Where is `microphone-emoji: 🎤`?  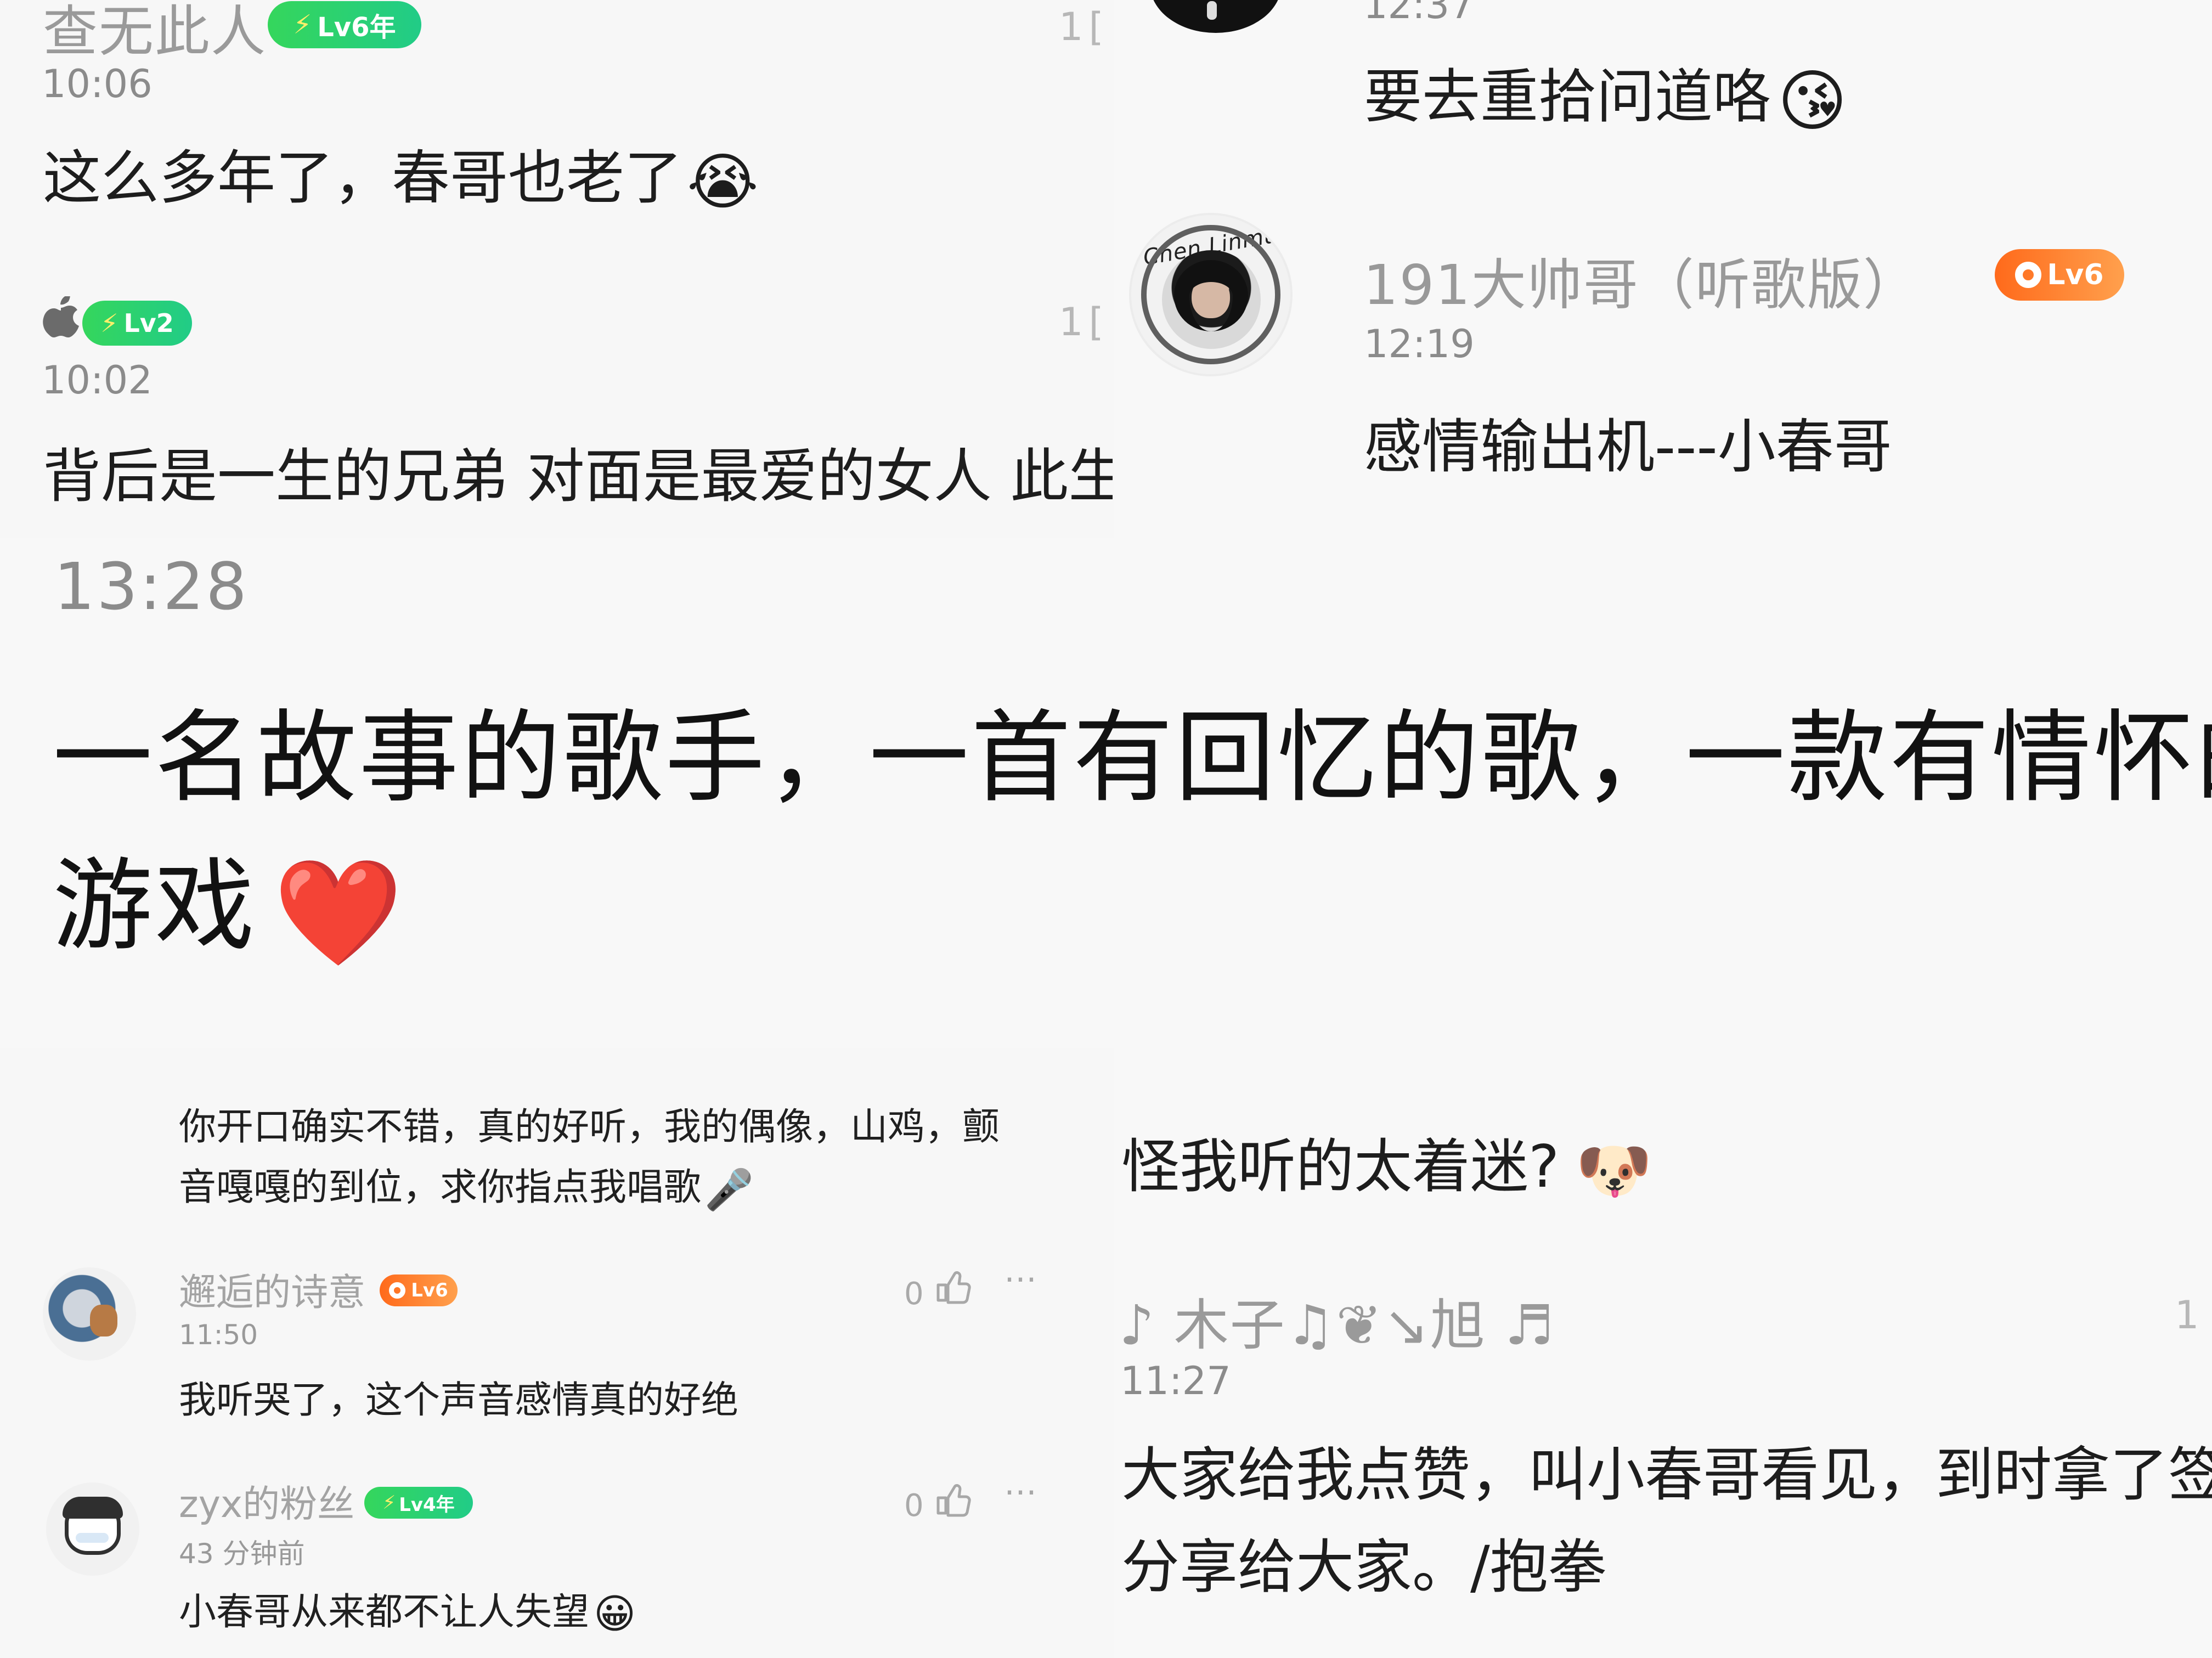
microphone-emoji: 🎤 is located at coordinates (729, 1189).